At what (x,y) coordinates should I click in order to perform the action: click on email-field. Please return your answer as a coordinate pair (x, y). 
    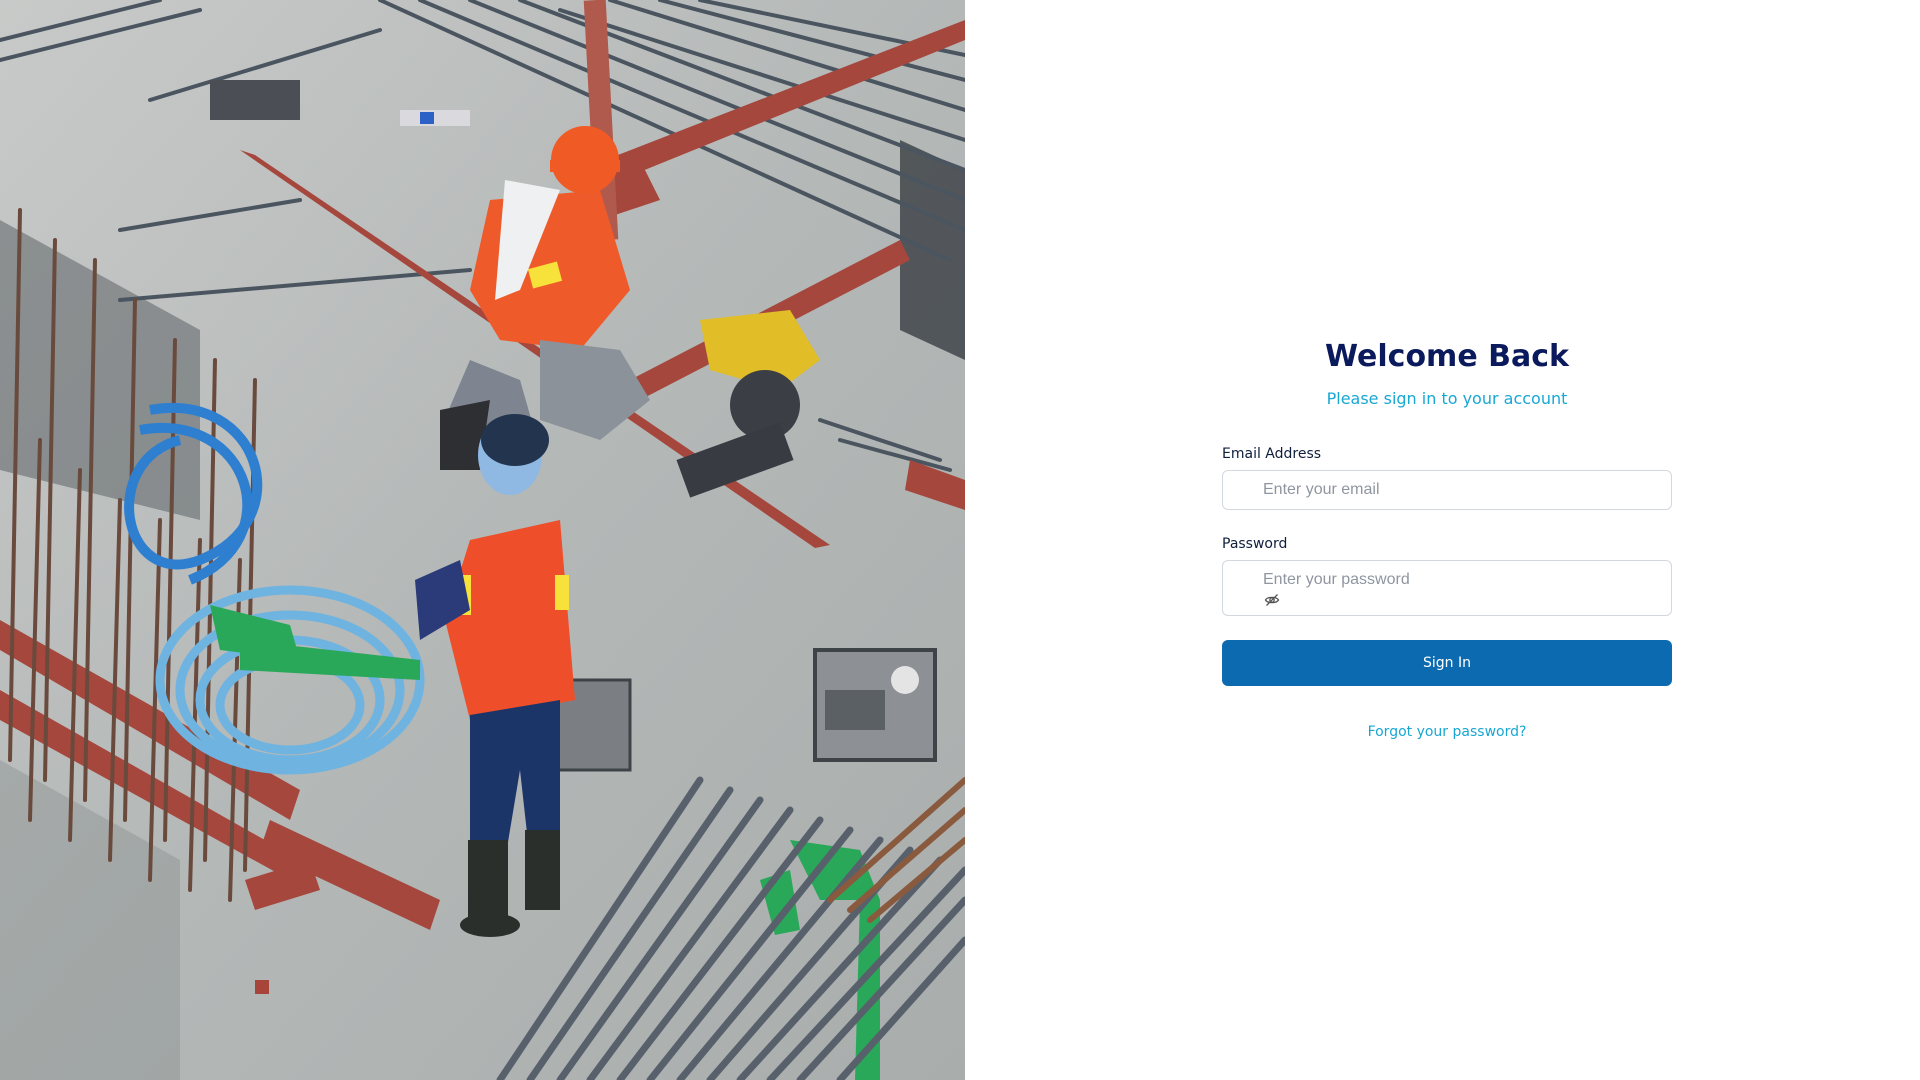
    Looking at the image, I should click on (1453, 490).